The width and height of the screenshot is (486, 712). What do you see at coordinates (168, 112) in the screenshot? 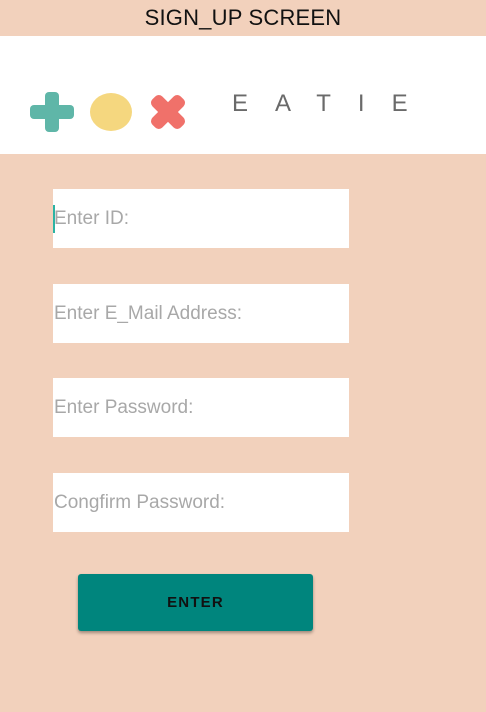
I see `cross-icon` at bounding box center [168, 112].